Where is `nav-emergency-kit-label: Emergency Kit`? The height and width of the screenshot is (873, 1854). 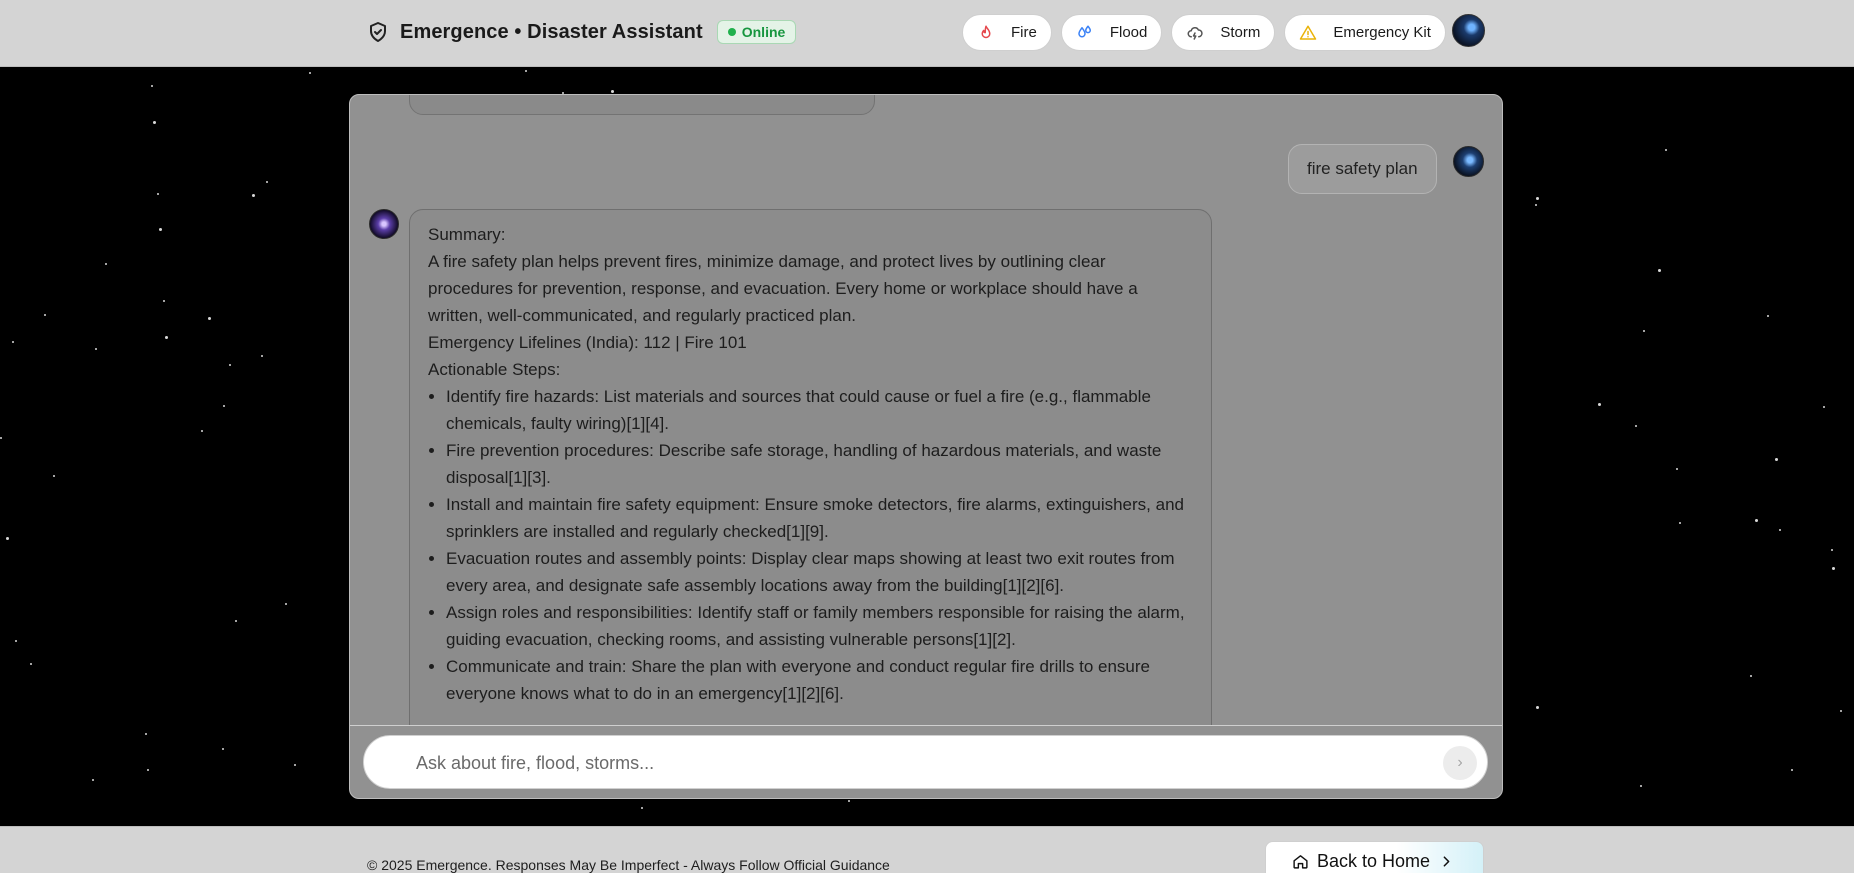
nav-emergency-kit-label: Emergency Kit is located at coordinates (1382, 32).